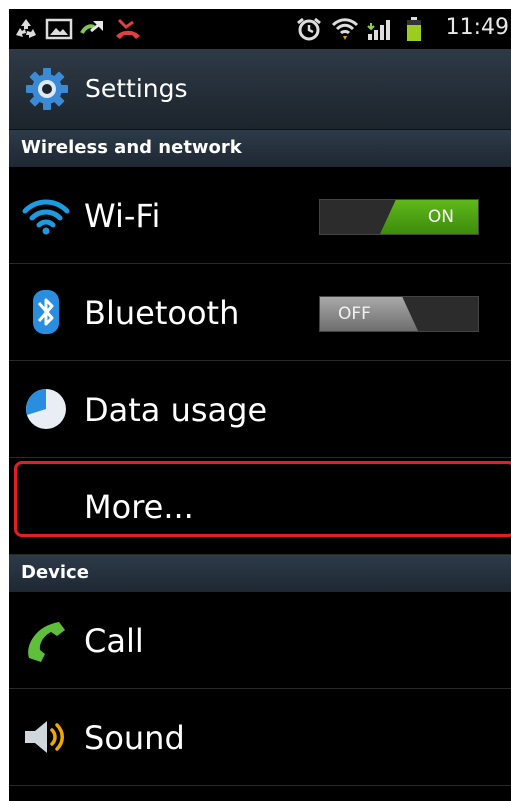 This screenshot has height=801, width=511. I want to click on highlight-box, so click(262, 499).